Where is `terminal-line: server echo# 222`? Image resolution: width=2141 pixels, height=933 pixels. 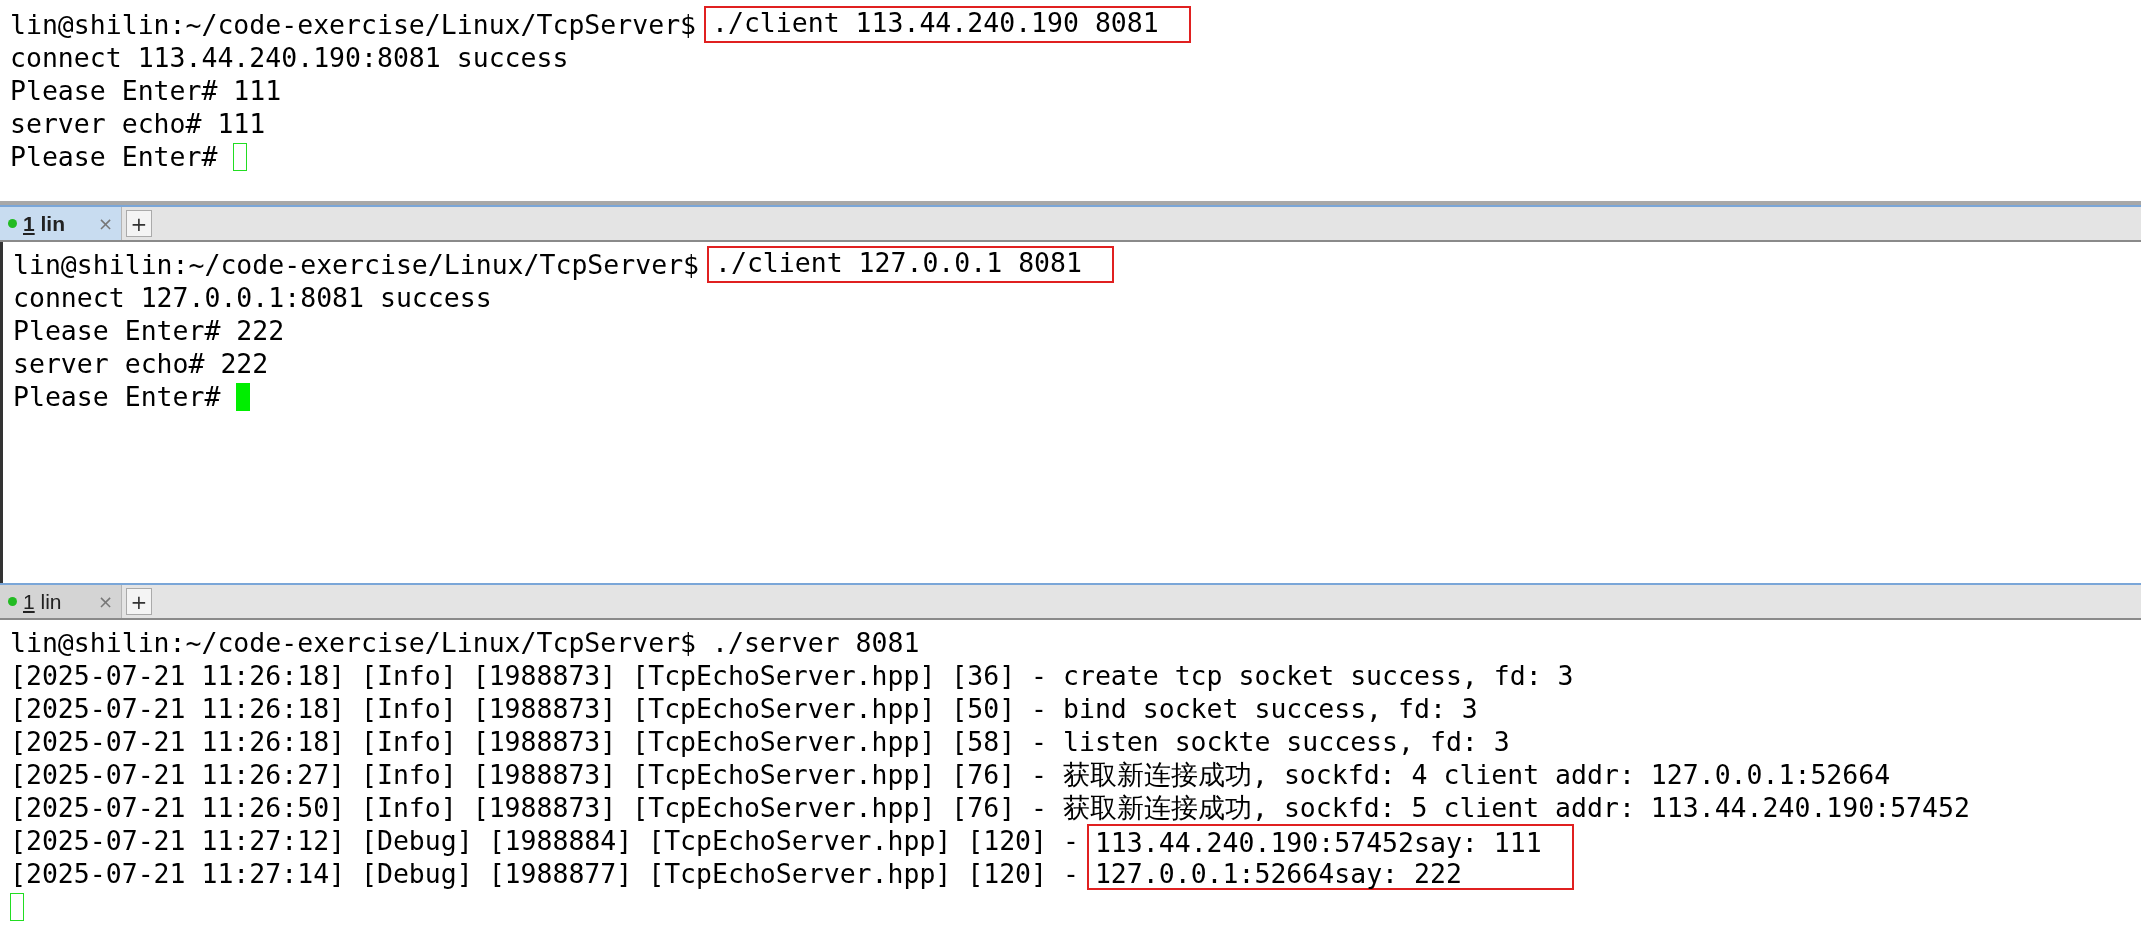 terminal-line: server echo# 222 is located at coordinates (141, 363).